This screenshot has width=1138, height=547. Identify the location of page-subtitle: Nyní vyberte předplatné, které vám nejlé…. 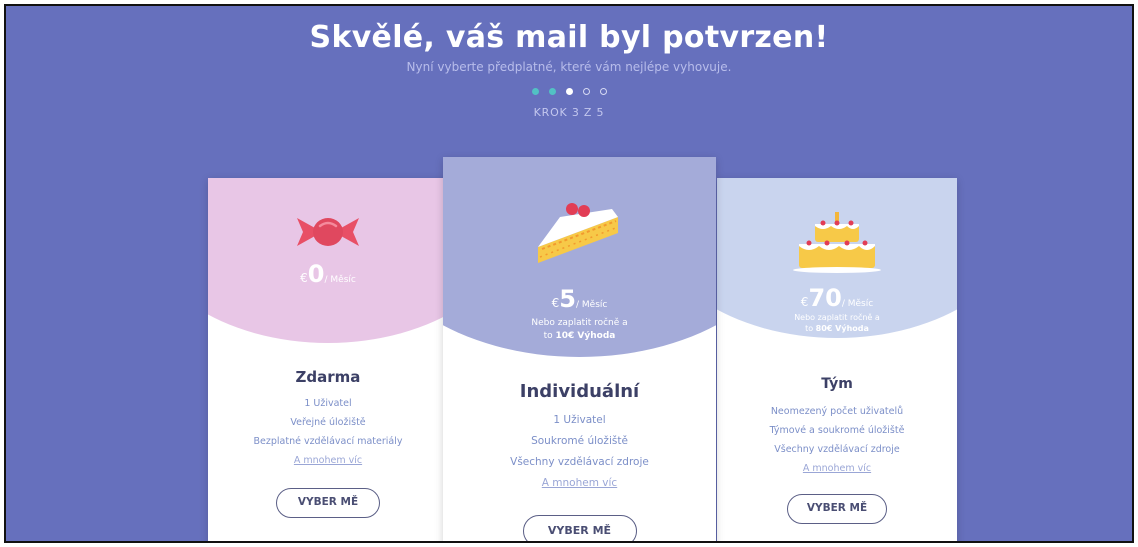
(569, 67).